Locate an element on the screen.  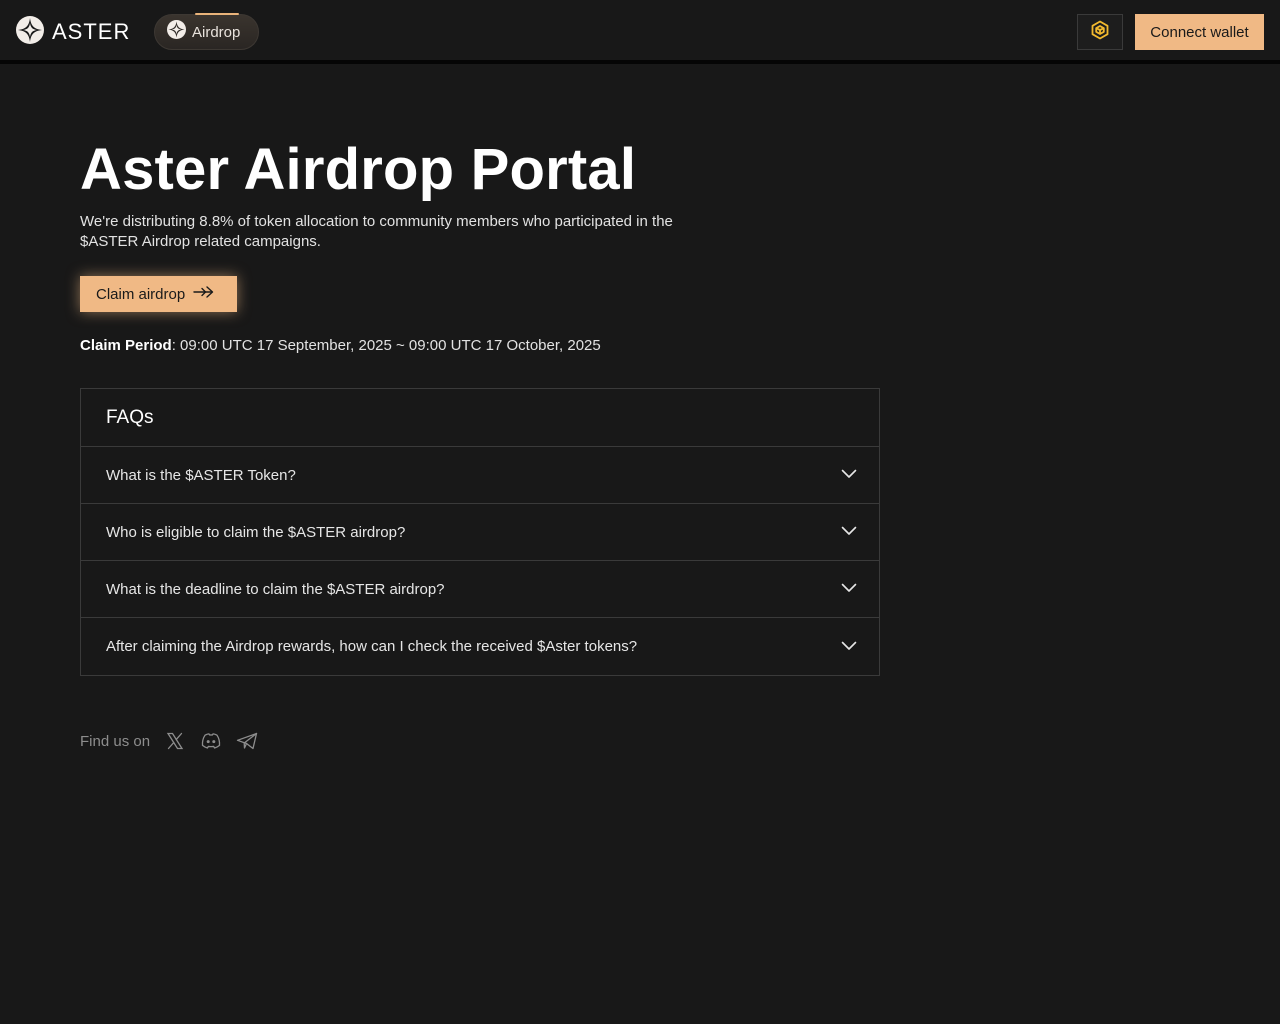
brand-name: ASTER is located at coordinates (91, 31).